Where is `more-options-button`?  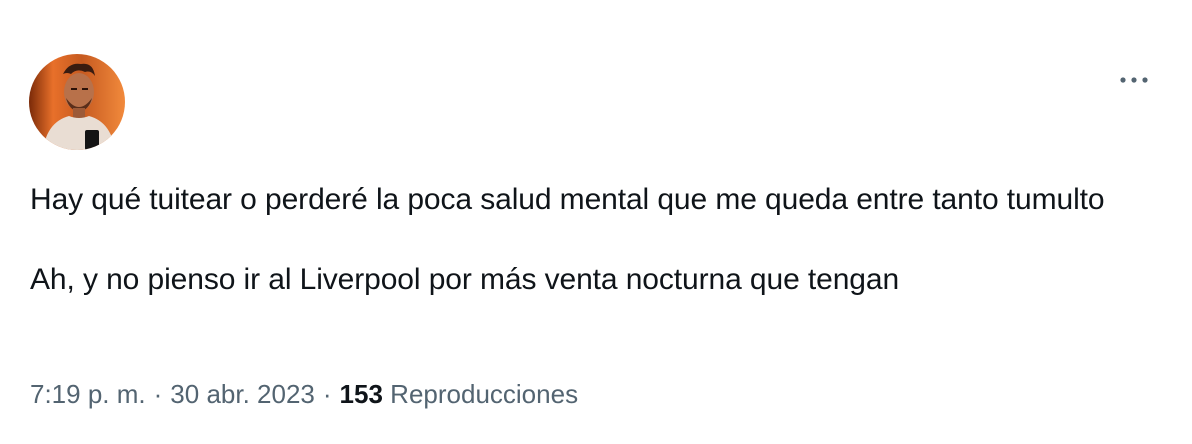
more-options-button is located at coordinates (1134, 80).